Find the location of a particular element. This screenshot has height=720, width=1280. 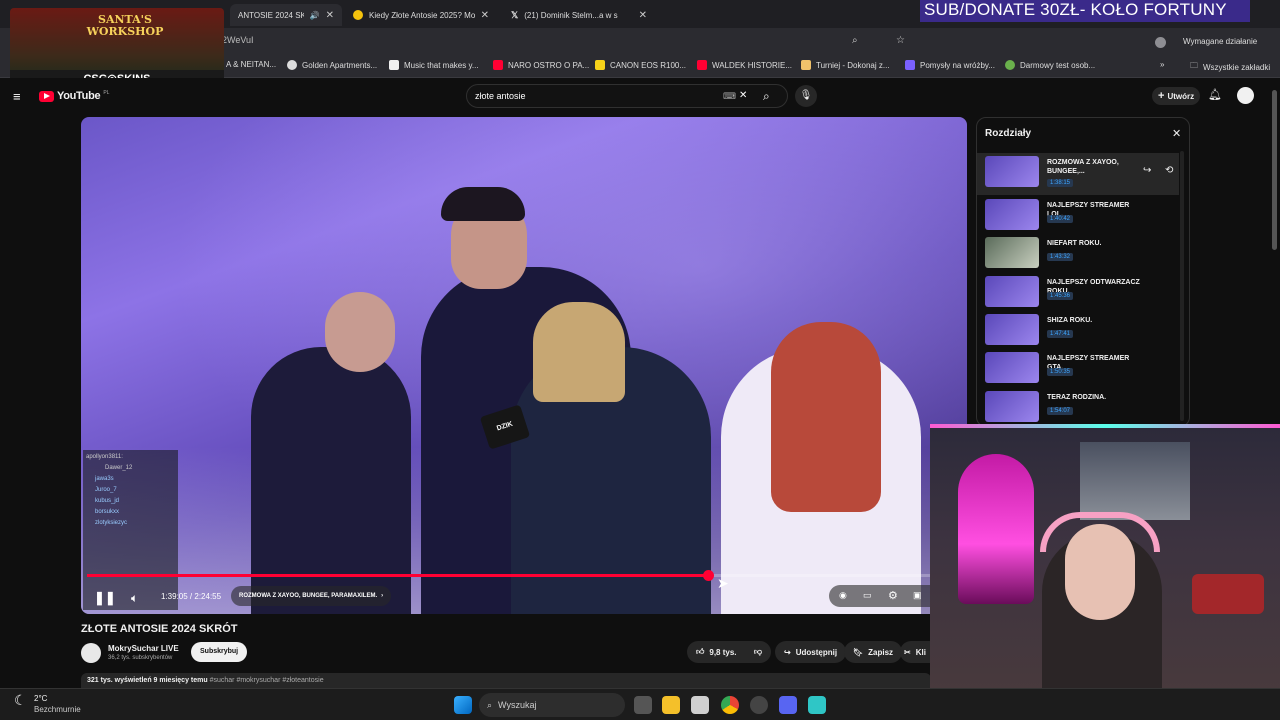

chat-line: apollyon3811: is located at coordinates (104, 457).